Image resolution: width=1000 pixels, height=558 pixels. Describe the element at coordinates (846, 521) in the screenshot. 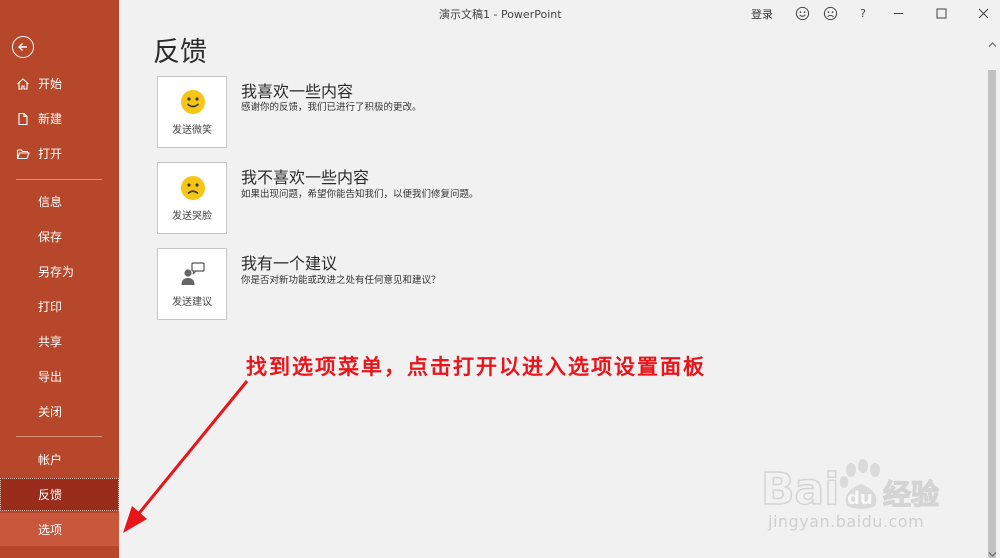

I see `watermark-url: jingyan.baidu.com` at that location.